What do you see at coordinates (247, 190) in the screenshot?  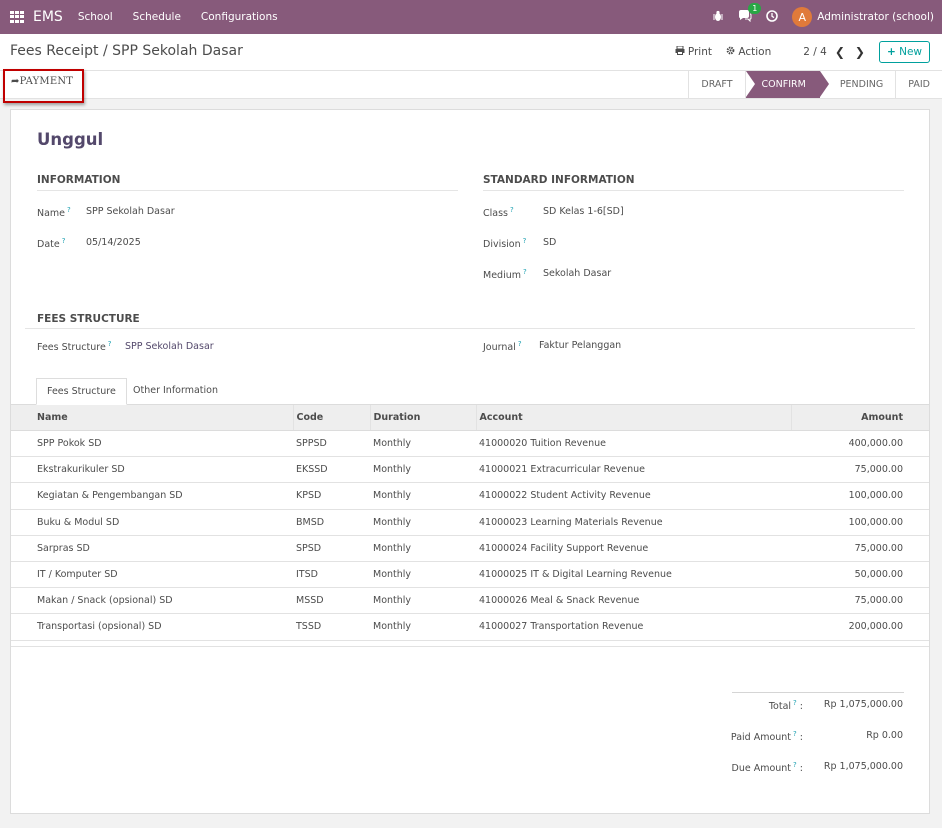 I see `information-divider` at bounding box center [247, 190].